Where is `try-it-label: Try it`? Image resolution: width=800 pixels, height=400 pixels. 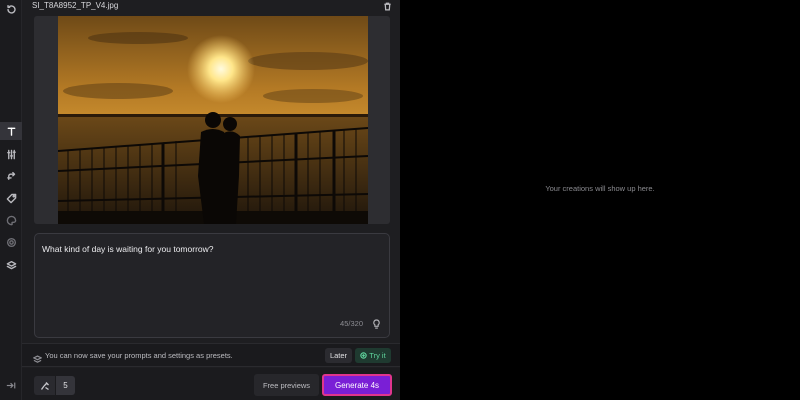
try-it-label: Try it is located at coordinates (377, 355).